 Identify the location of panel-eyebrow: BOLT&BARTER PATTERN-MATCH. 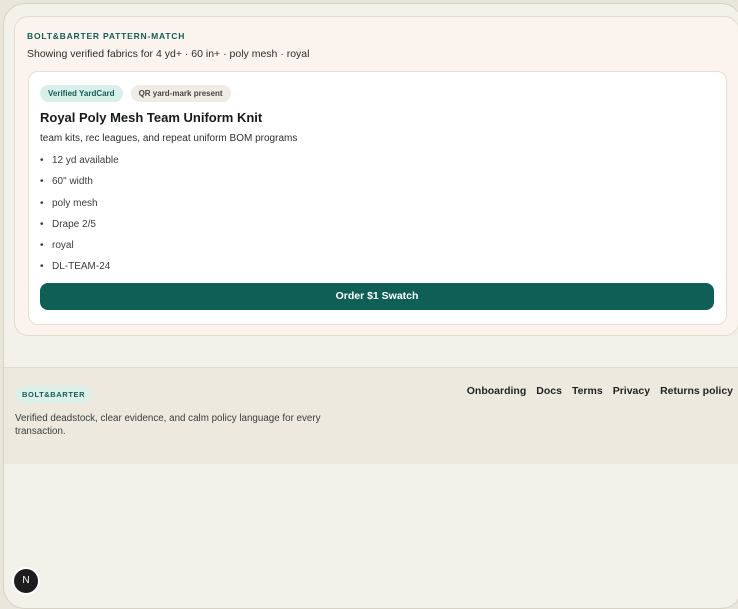
(106, 36).